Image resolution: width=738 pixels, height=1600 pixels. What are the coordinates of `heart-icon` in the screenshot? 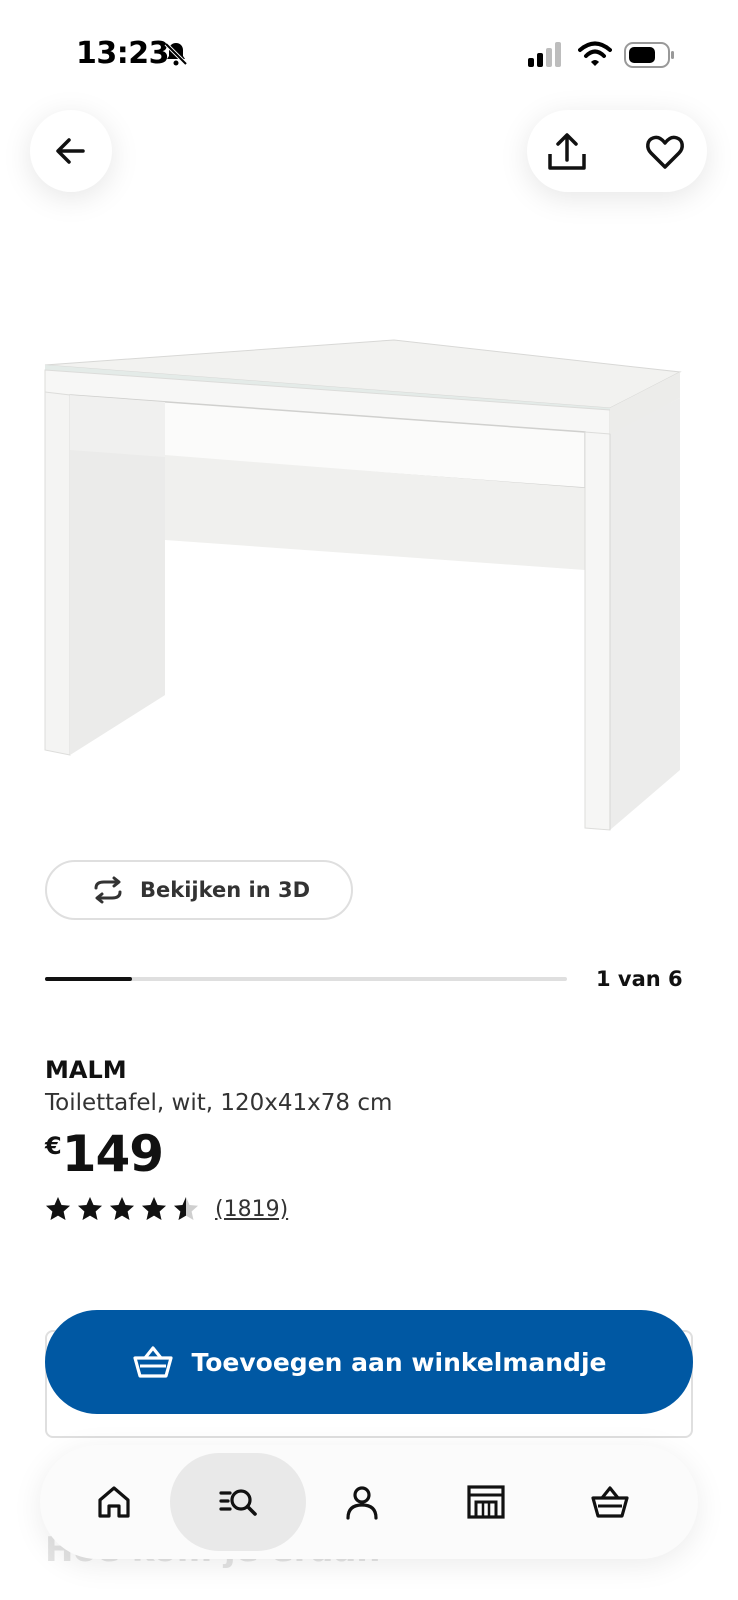 It's located at (665, 152).